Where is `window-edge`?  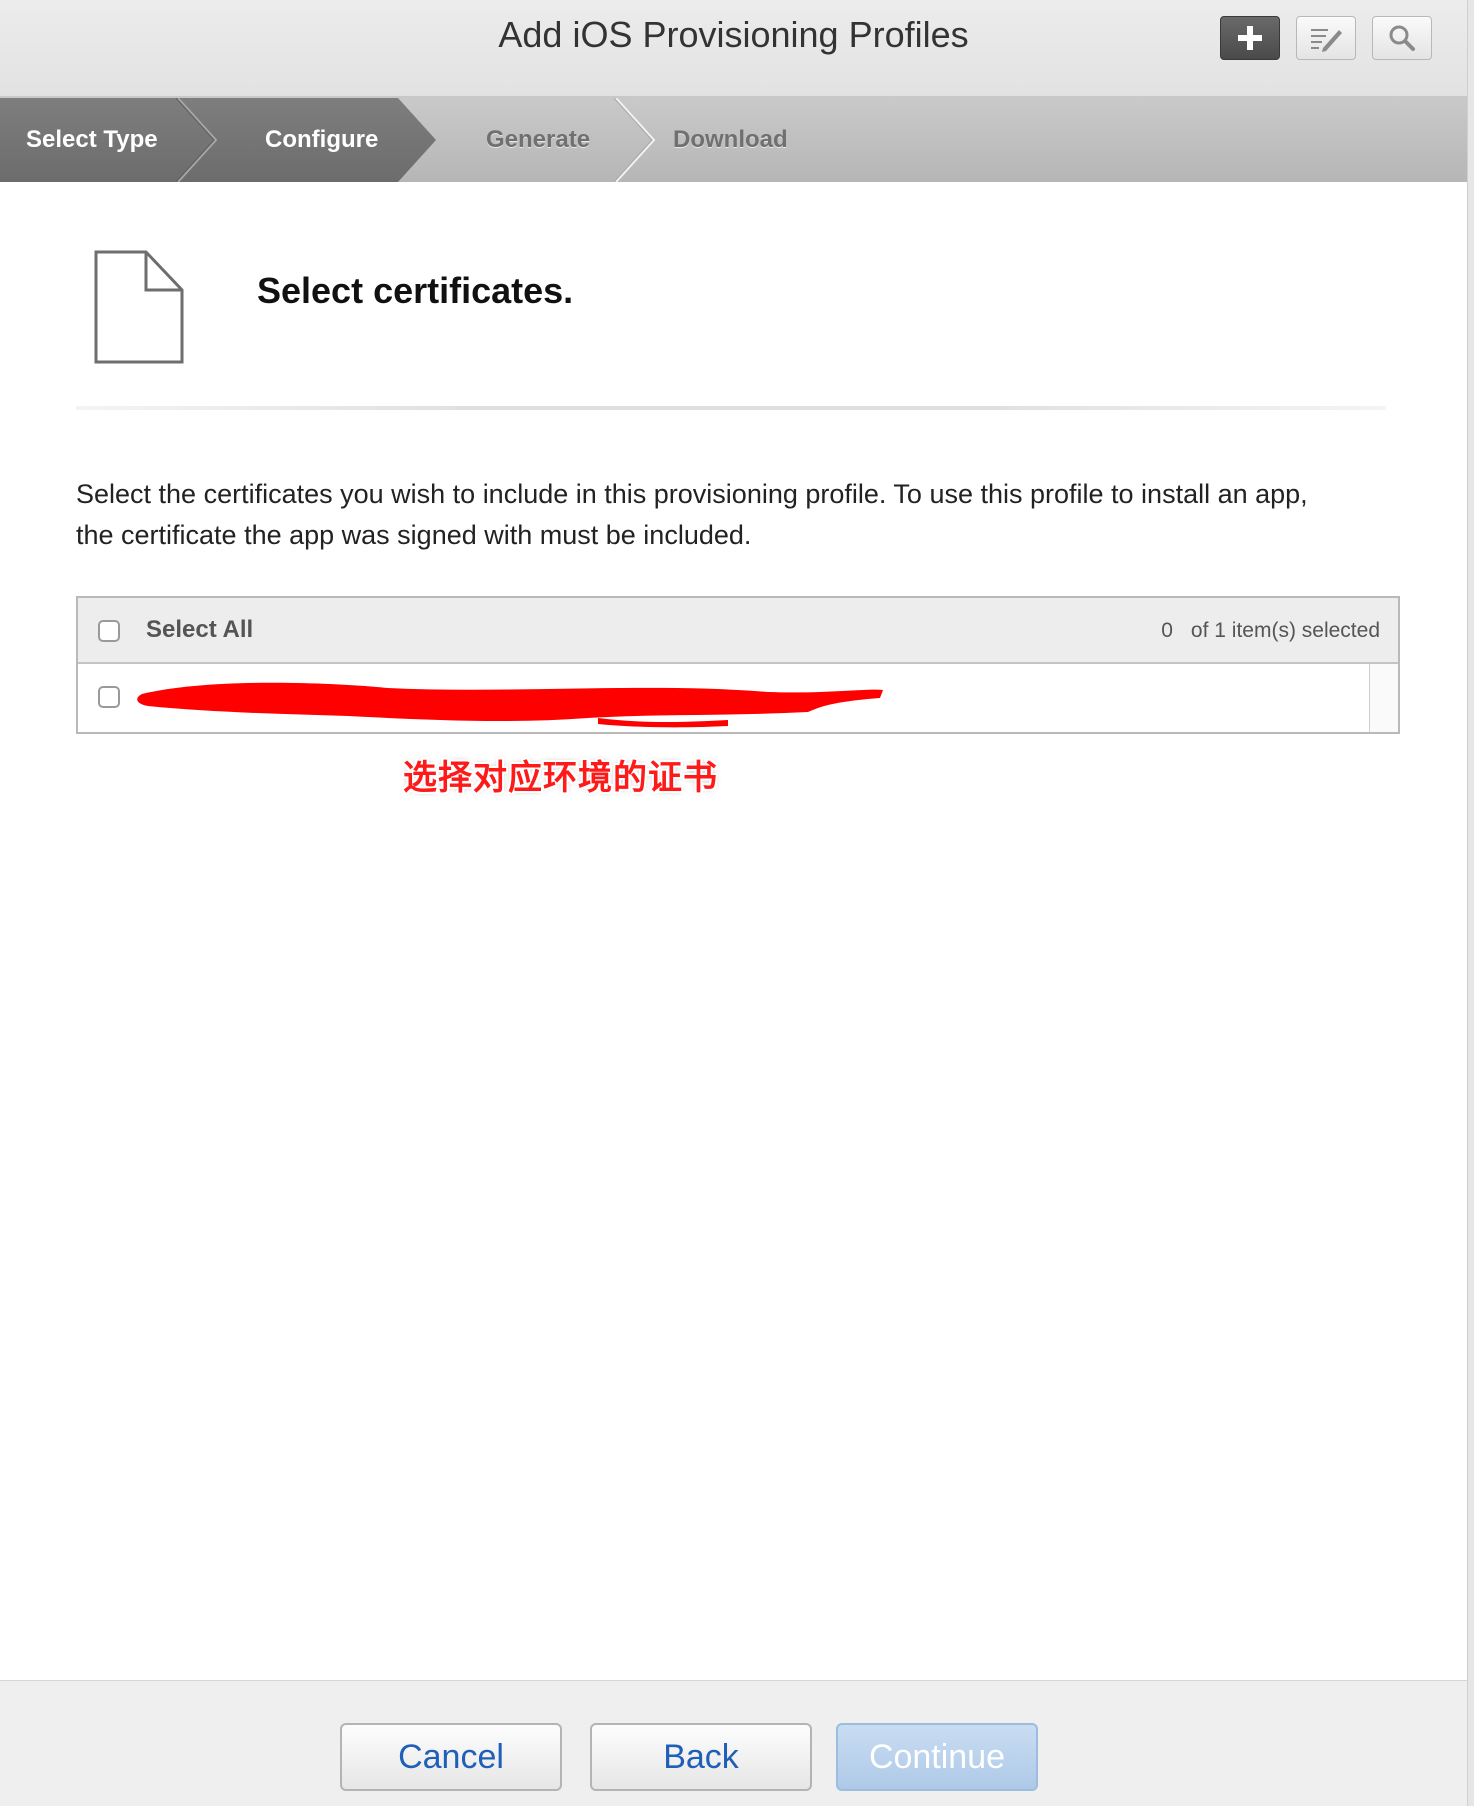
window-edge is located at coordinates (1470, 903).